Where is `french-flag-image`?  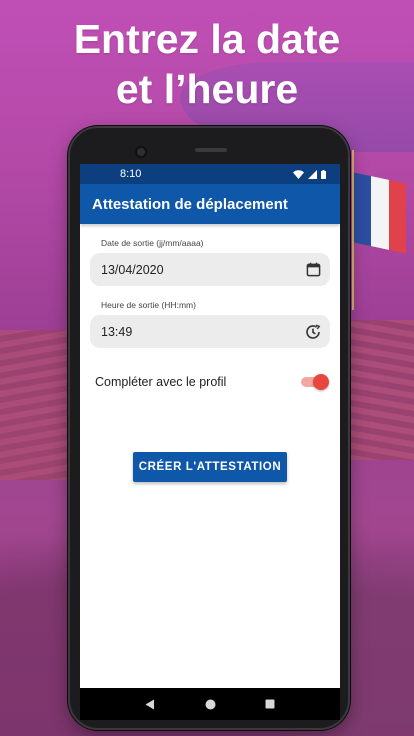
french-flag-image is located at coordinates (380, 213).